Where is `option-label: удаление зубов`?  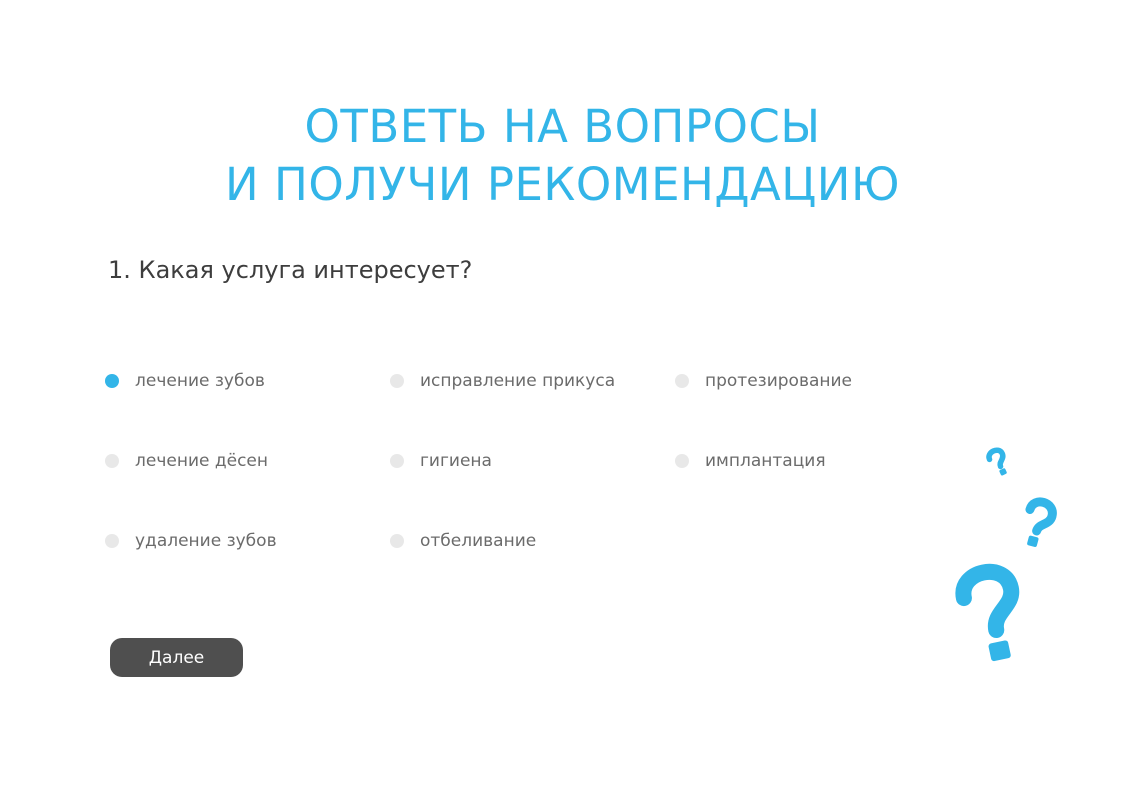
option-label: удаление зубов is located at coordinates (206, 541).